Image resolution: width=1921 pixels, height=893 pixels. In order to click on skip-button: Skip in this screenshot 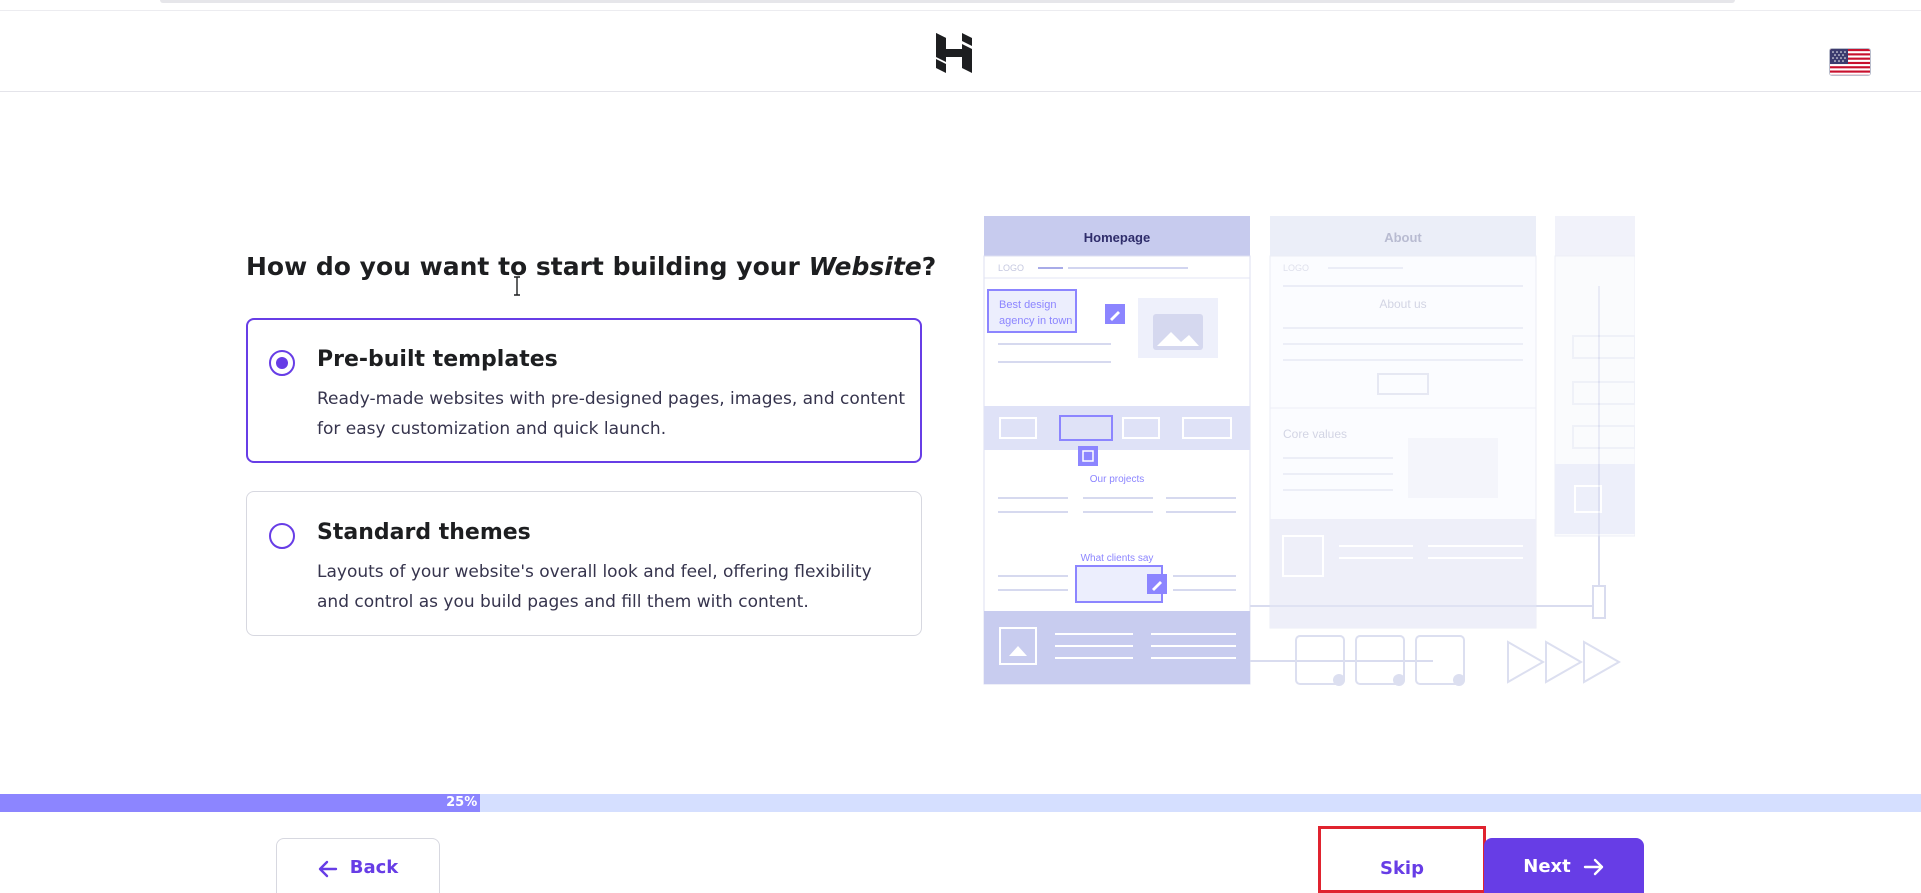, I will do `click(1402, 866)`.